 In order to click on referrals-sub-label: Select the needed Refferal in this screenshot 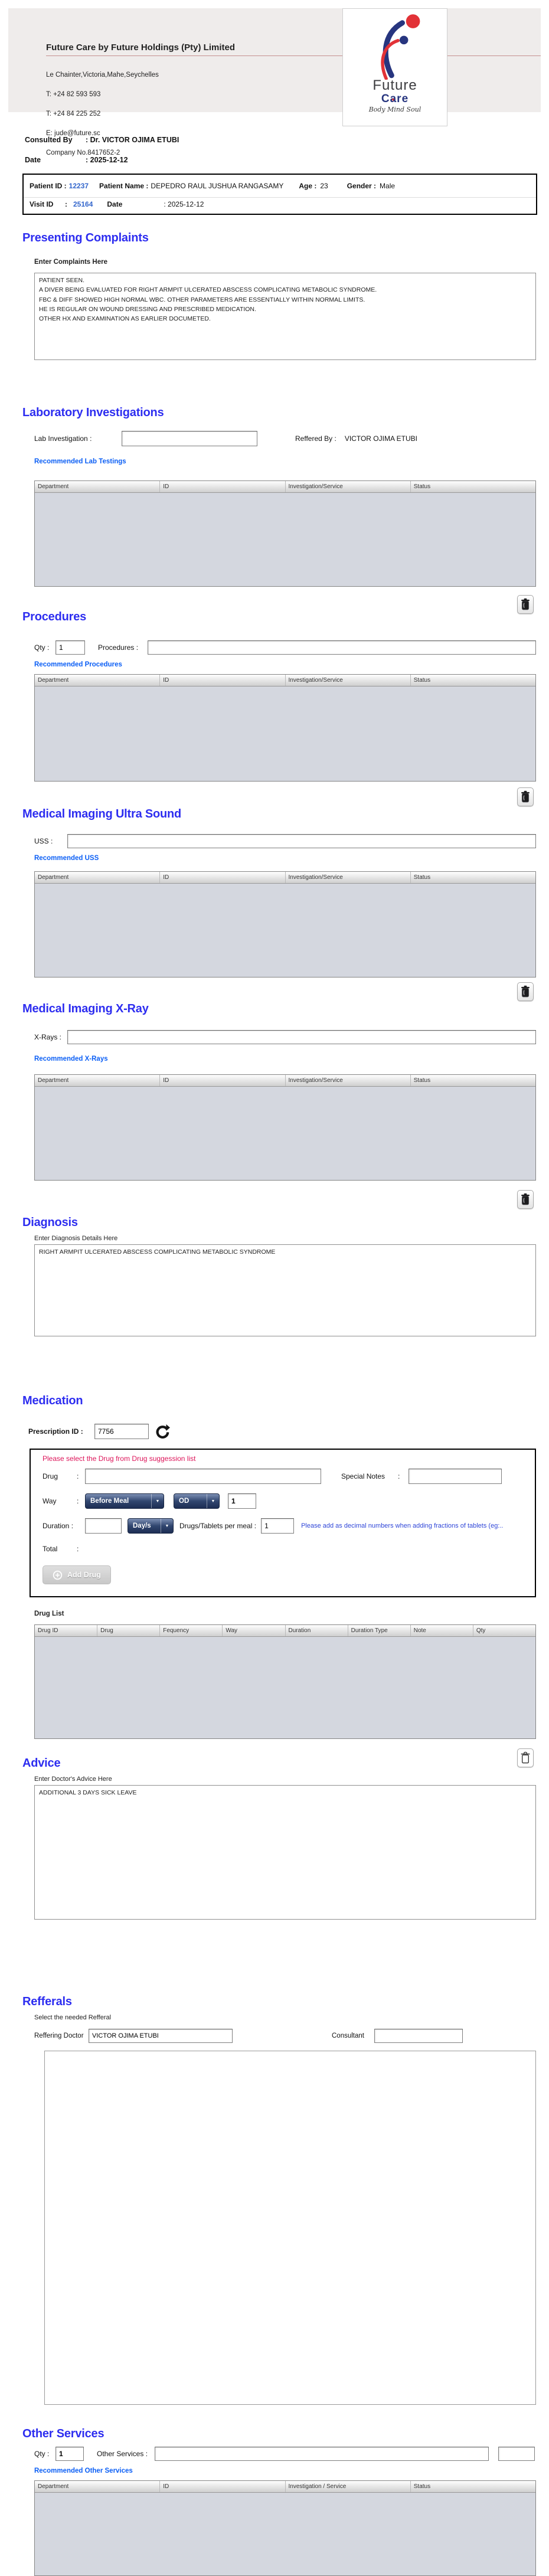, I will do `click(73, 2017)`.